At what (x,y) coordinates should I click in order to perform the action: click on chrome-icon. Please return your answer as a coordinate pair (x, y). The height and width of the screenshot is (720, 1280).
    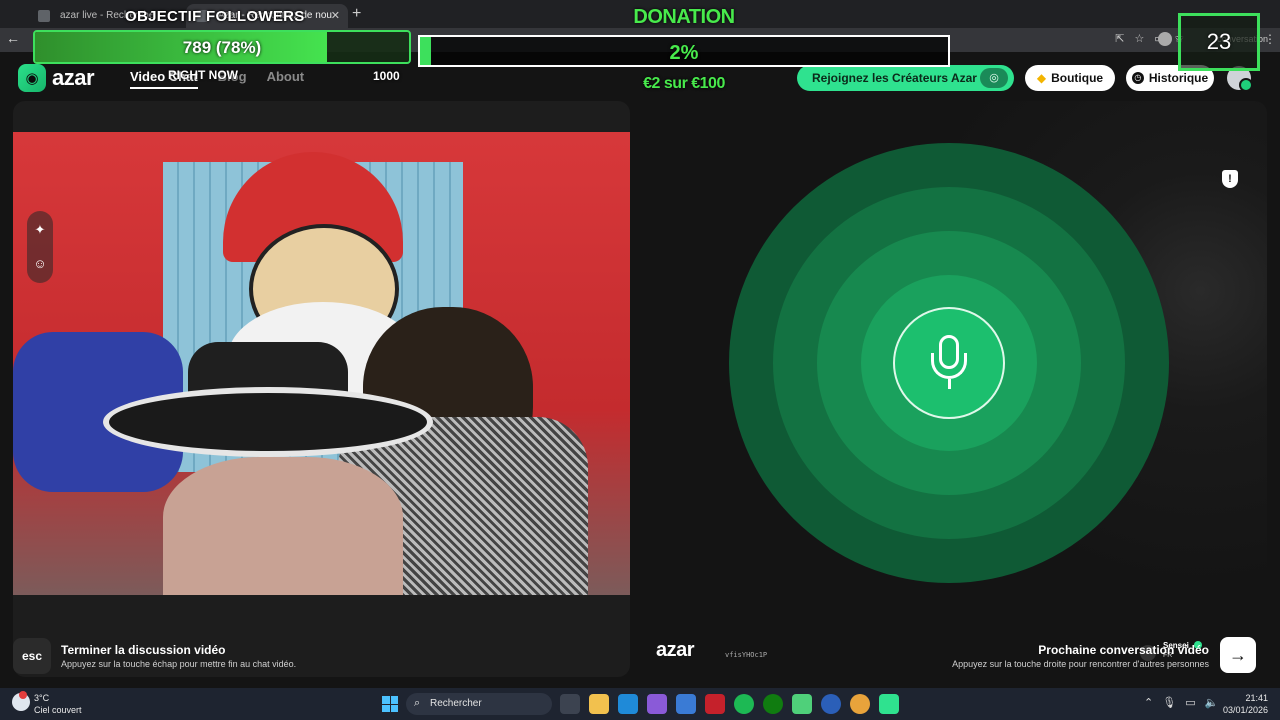
    Looking at the image, I should click on (860, 704).